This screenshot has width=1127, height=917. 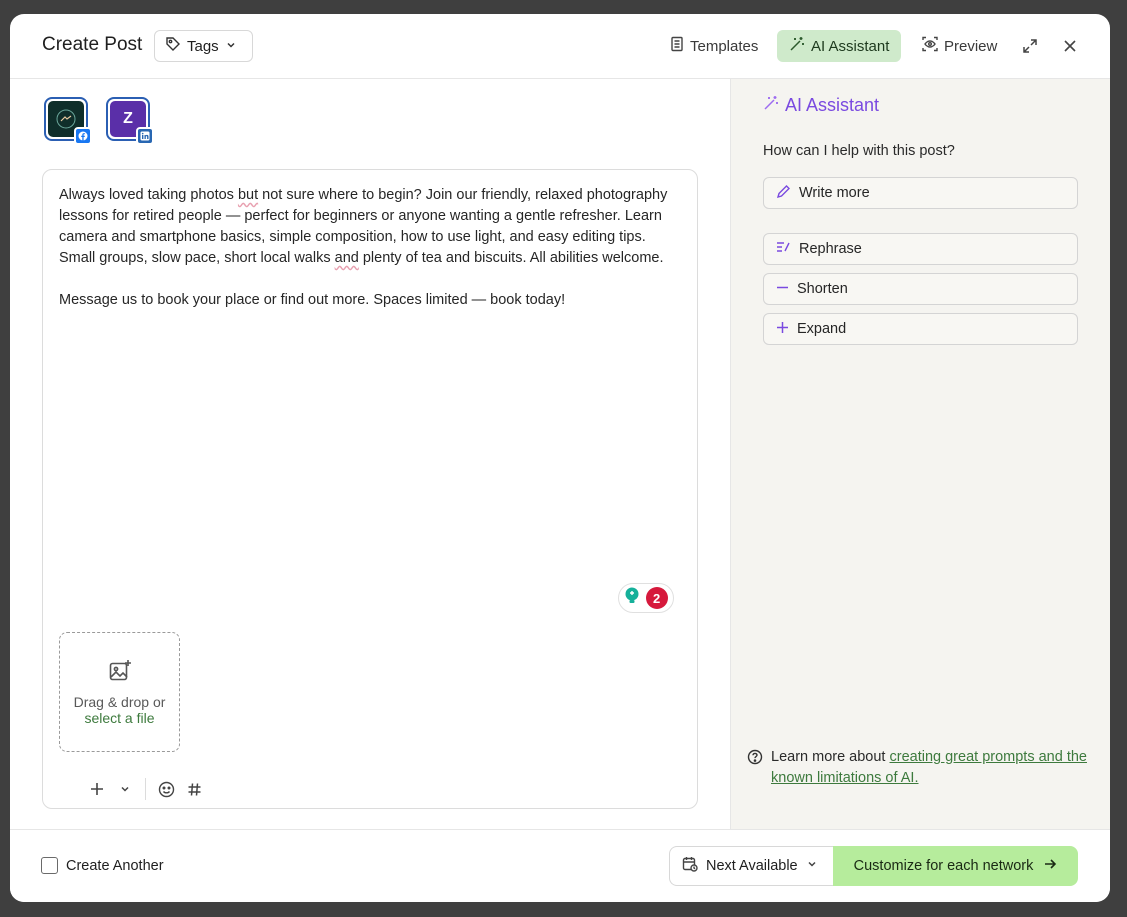 I want to click on create-another-checkbox, so click(x=49, y=865).